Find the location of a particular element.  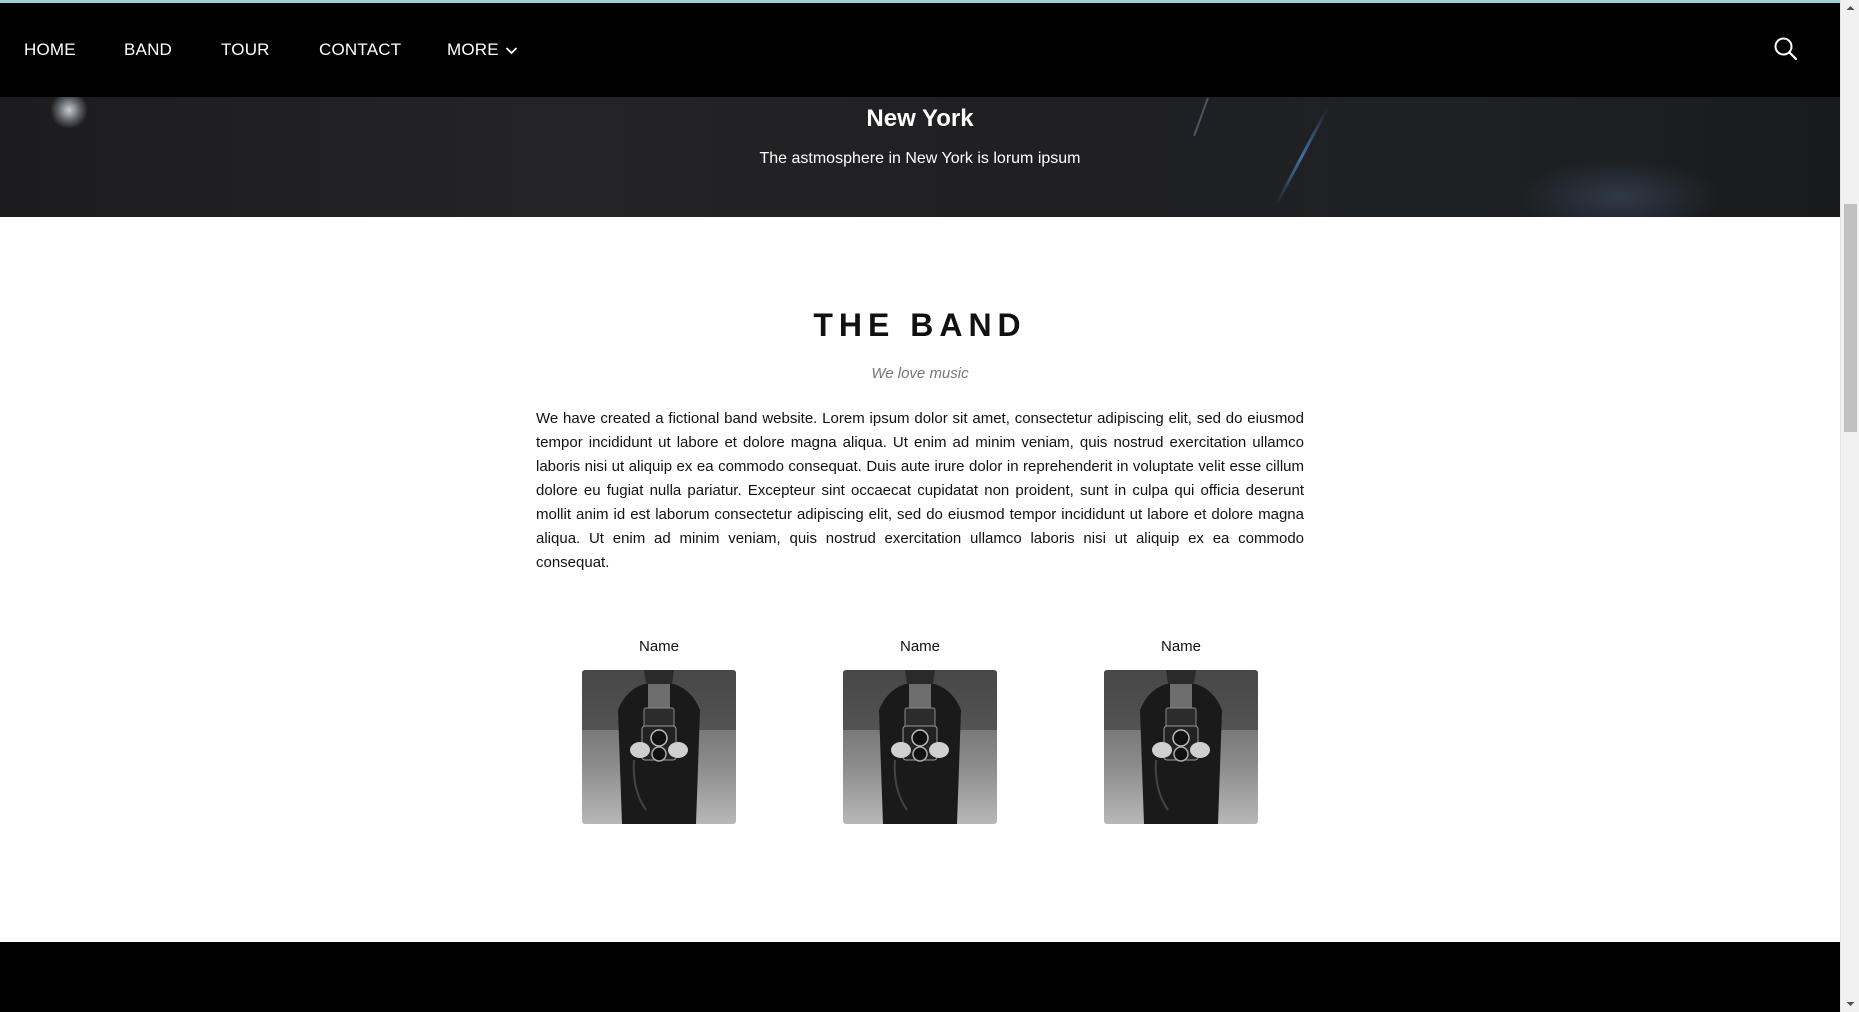

top-navbar: HOME BAND TOUR CONTACT MORE is located at coordinates (920, 50).